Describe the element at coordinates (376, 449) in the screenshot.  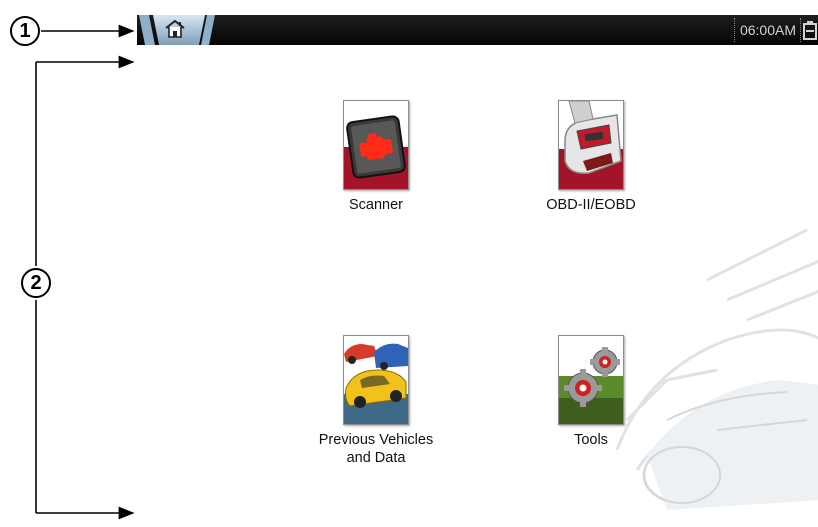
I see `app-label: Previous Vehicles and Data` at that location.